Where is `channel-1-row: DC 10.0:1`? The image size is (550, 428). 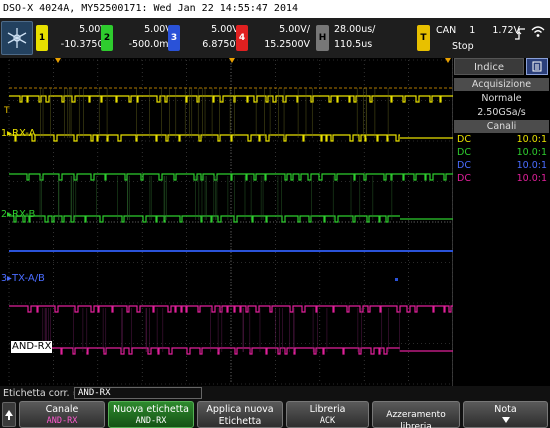
channel-1-row: DC 10.0:1 is located at coordinates (502, 141).